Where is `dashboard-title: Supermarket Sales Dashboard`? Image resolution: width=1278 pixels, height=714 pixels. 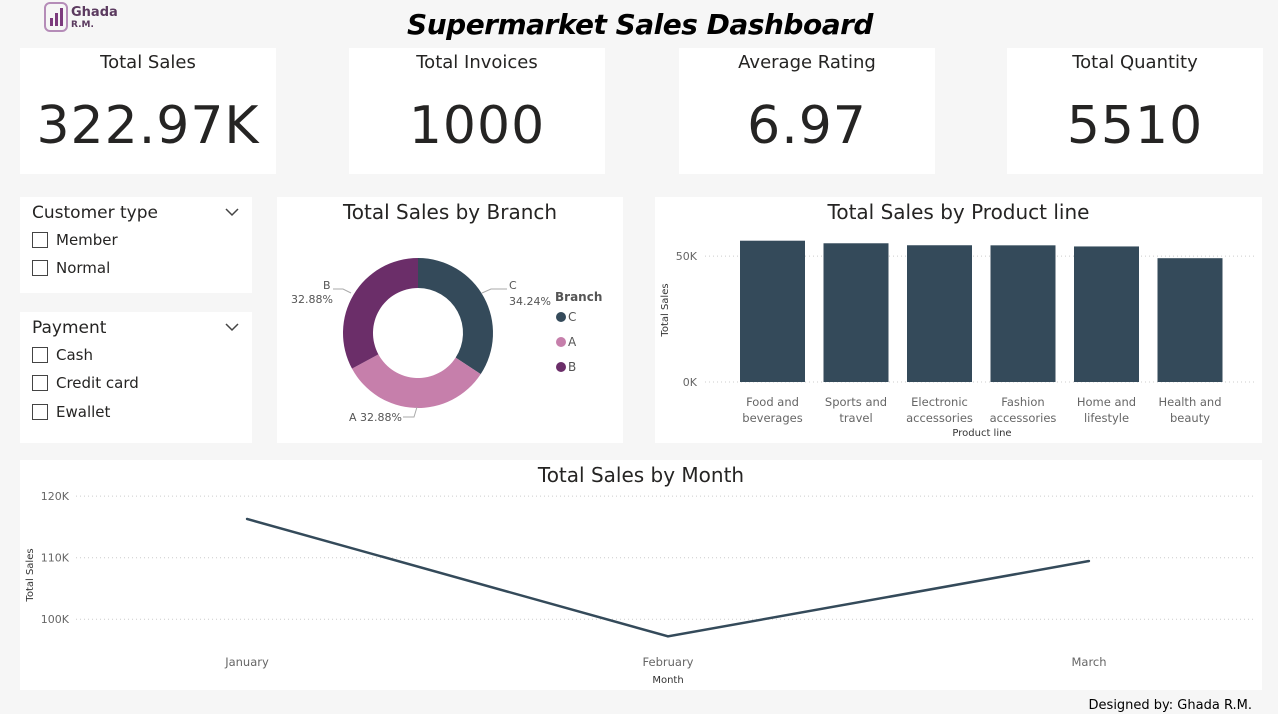 dashboard-title: Supermarket Sales Dashboard is located at coordinates (640, 24).